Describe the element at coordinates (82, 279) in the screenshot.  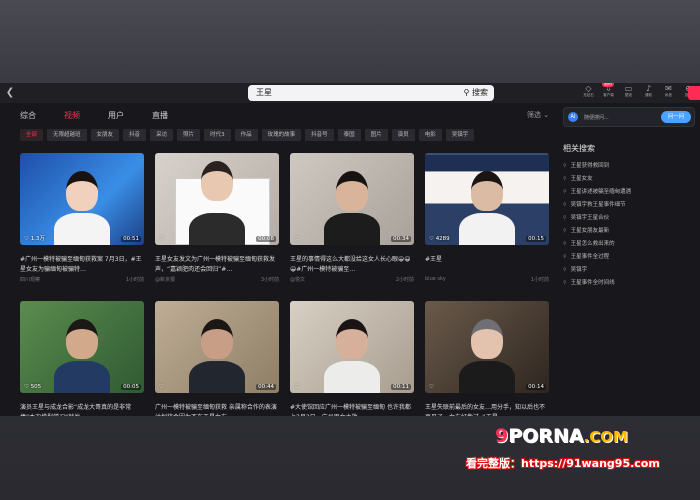
I see `video-meta: 四川观察 1小时前` at that location.